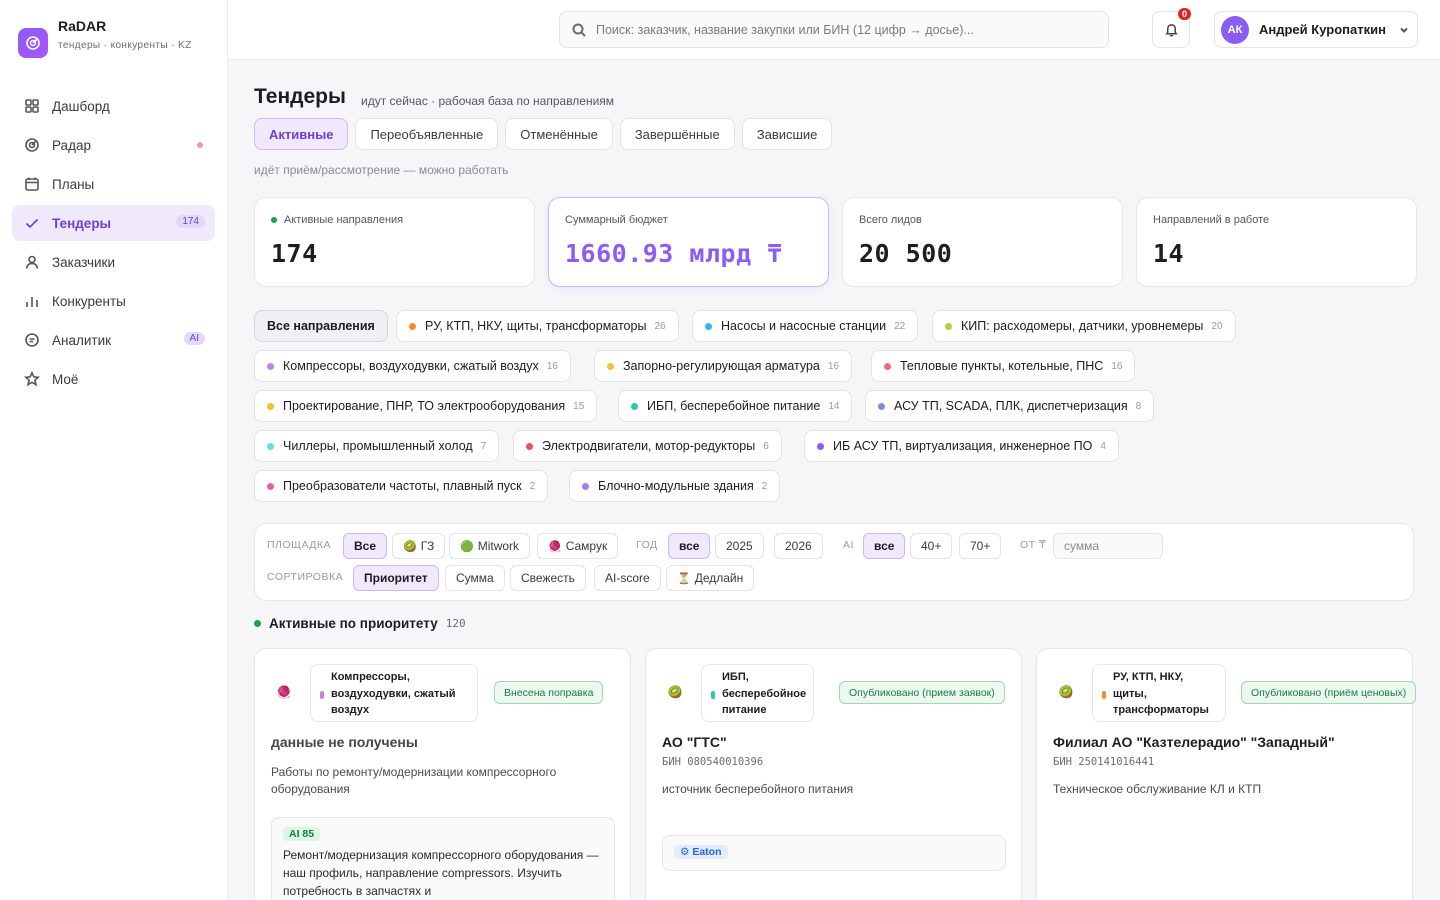 The height and width of the screenshot is (900, 1440). What do you see at coordinates (1329, 692) in the screenshot?
I see `status-badge: Опубликовано (приём ценовых)` at bounding box center [1329, 692].